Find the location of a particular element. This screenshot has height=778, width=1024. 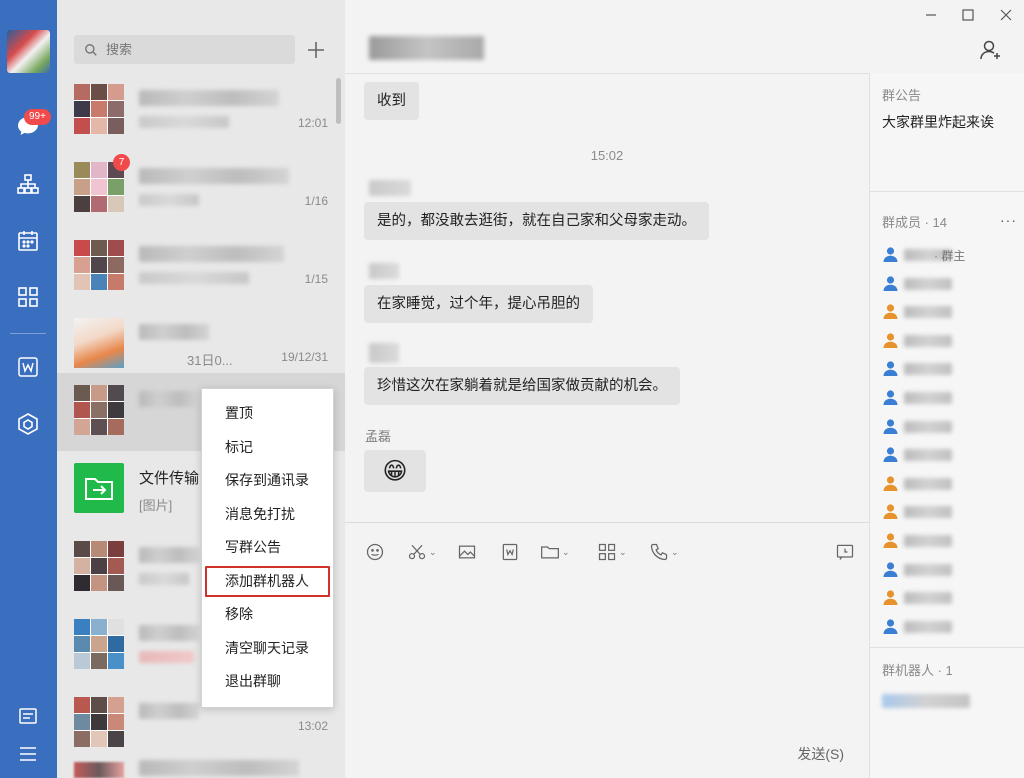

maximize-icon is located at coordinates (968, 15).